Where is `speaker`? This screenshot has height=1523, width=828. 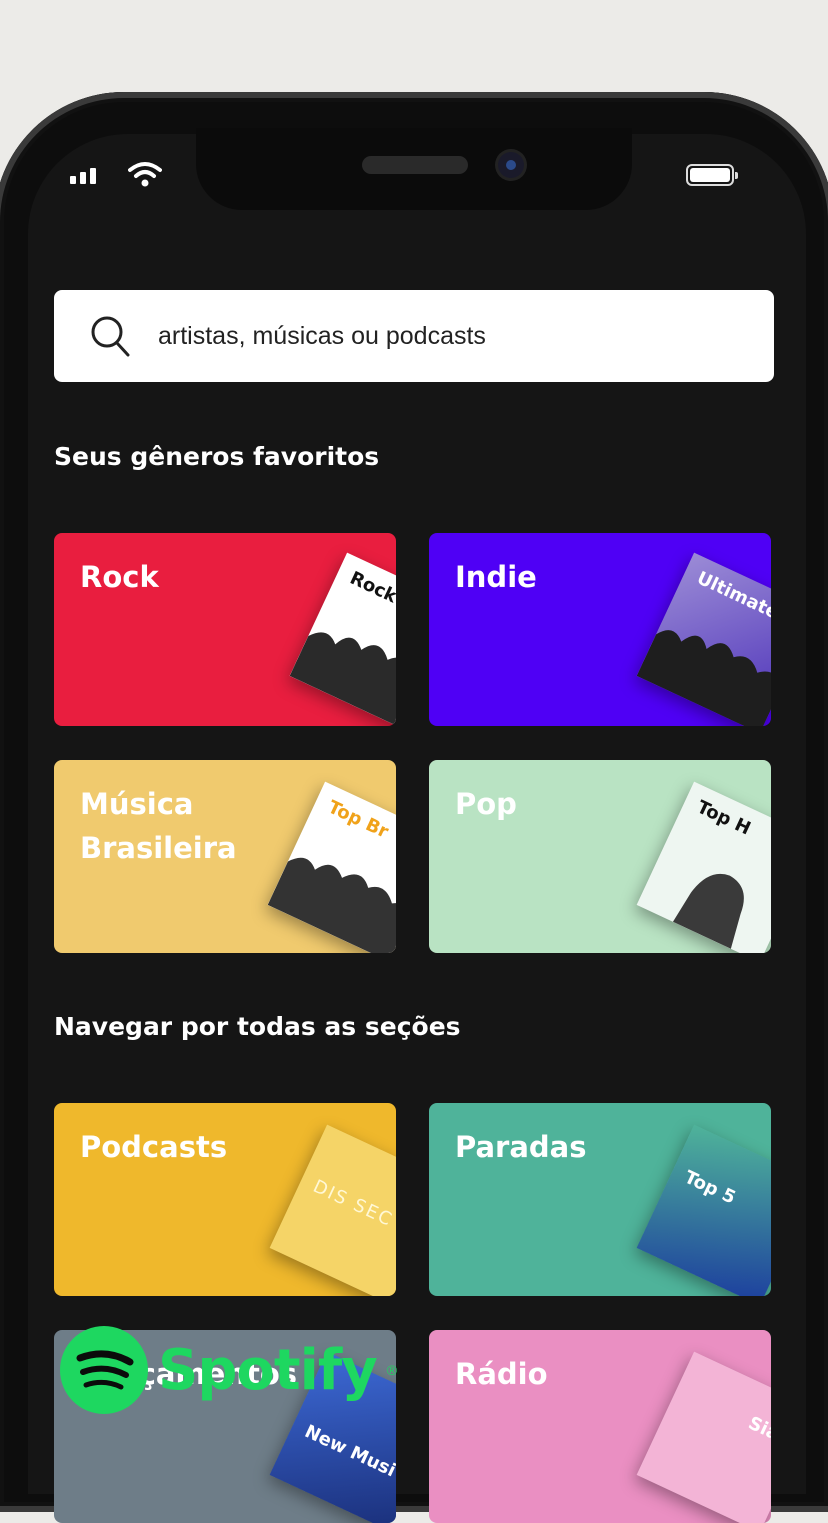 speaker is located at coordinates (415, 165).